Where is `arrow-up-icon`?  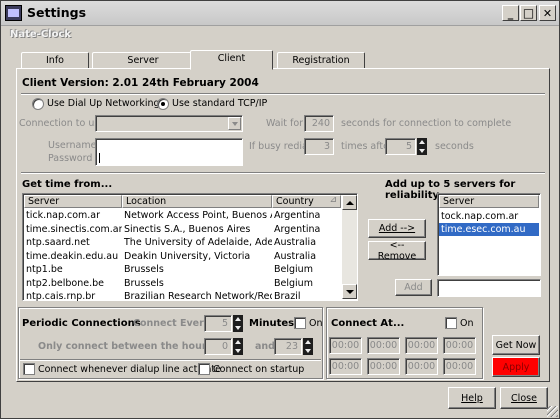 arrow-up-icon is located at coordinates (349, 202).